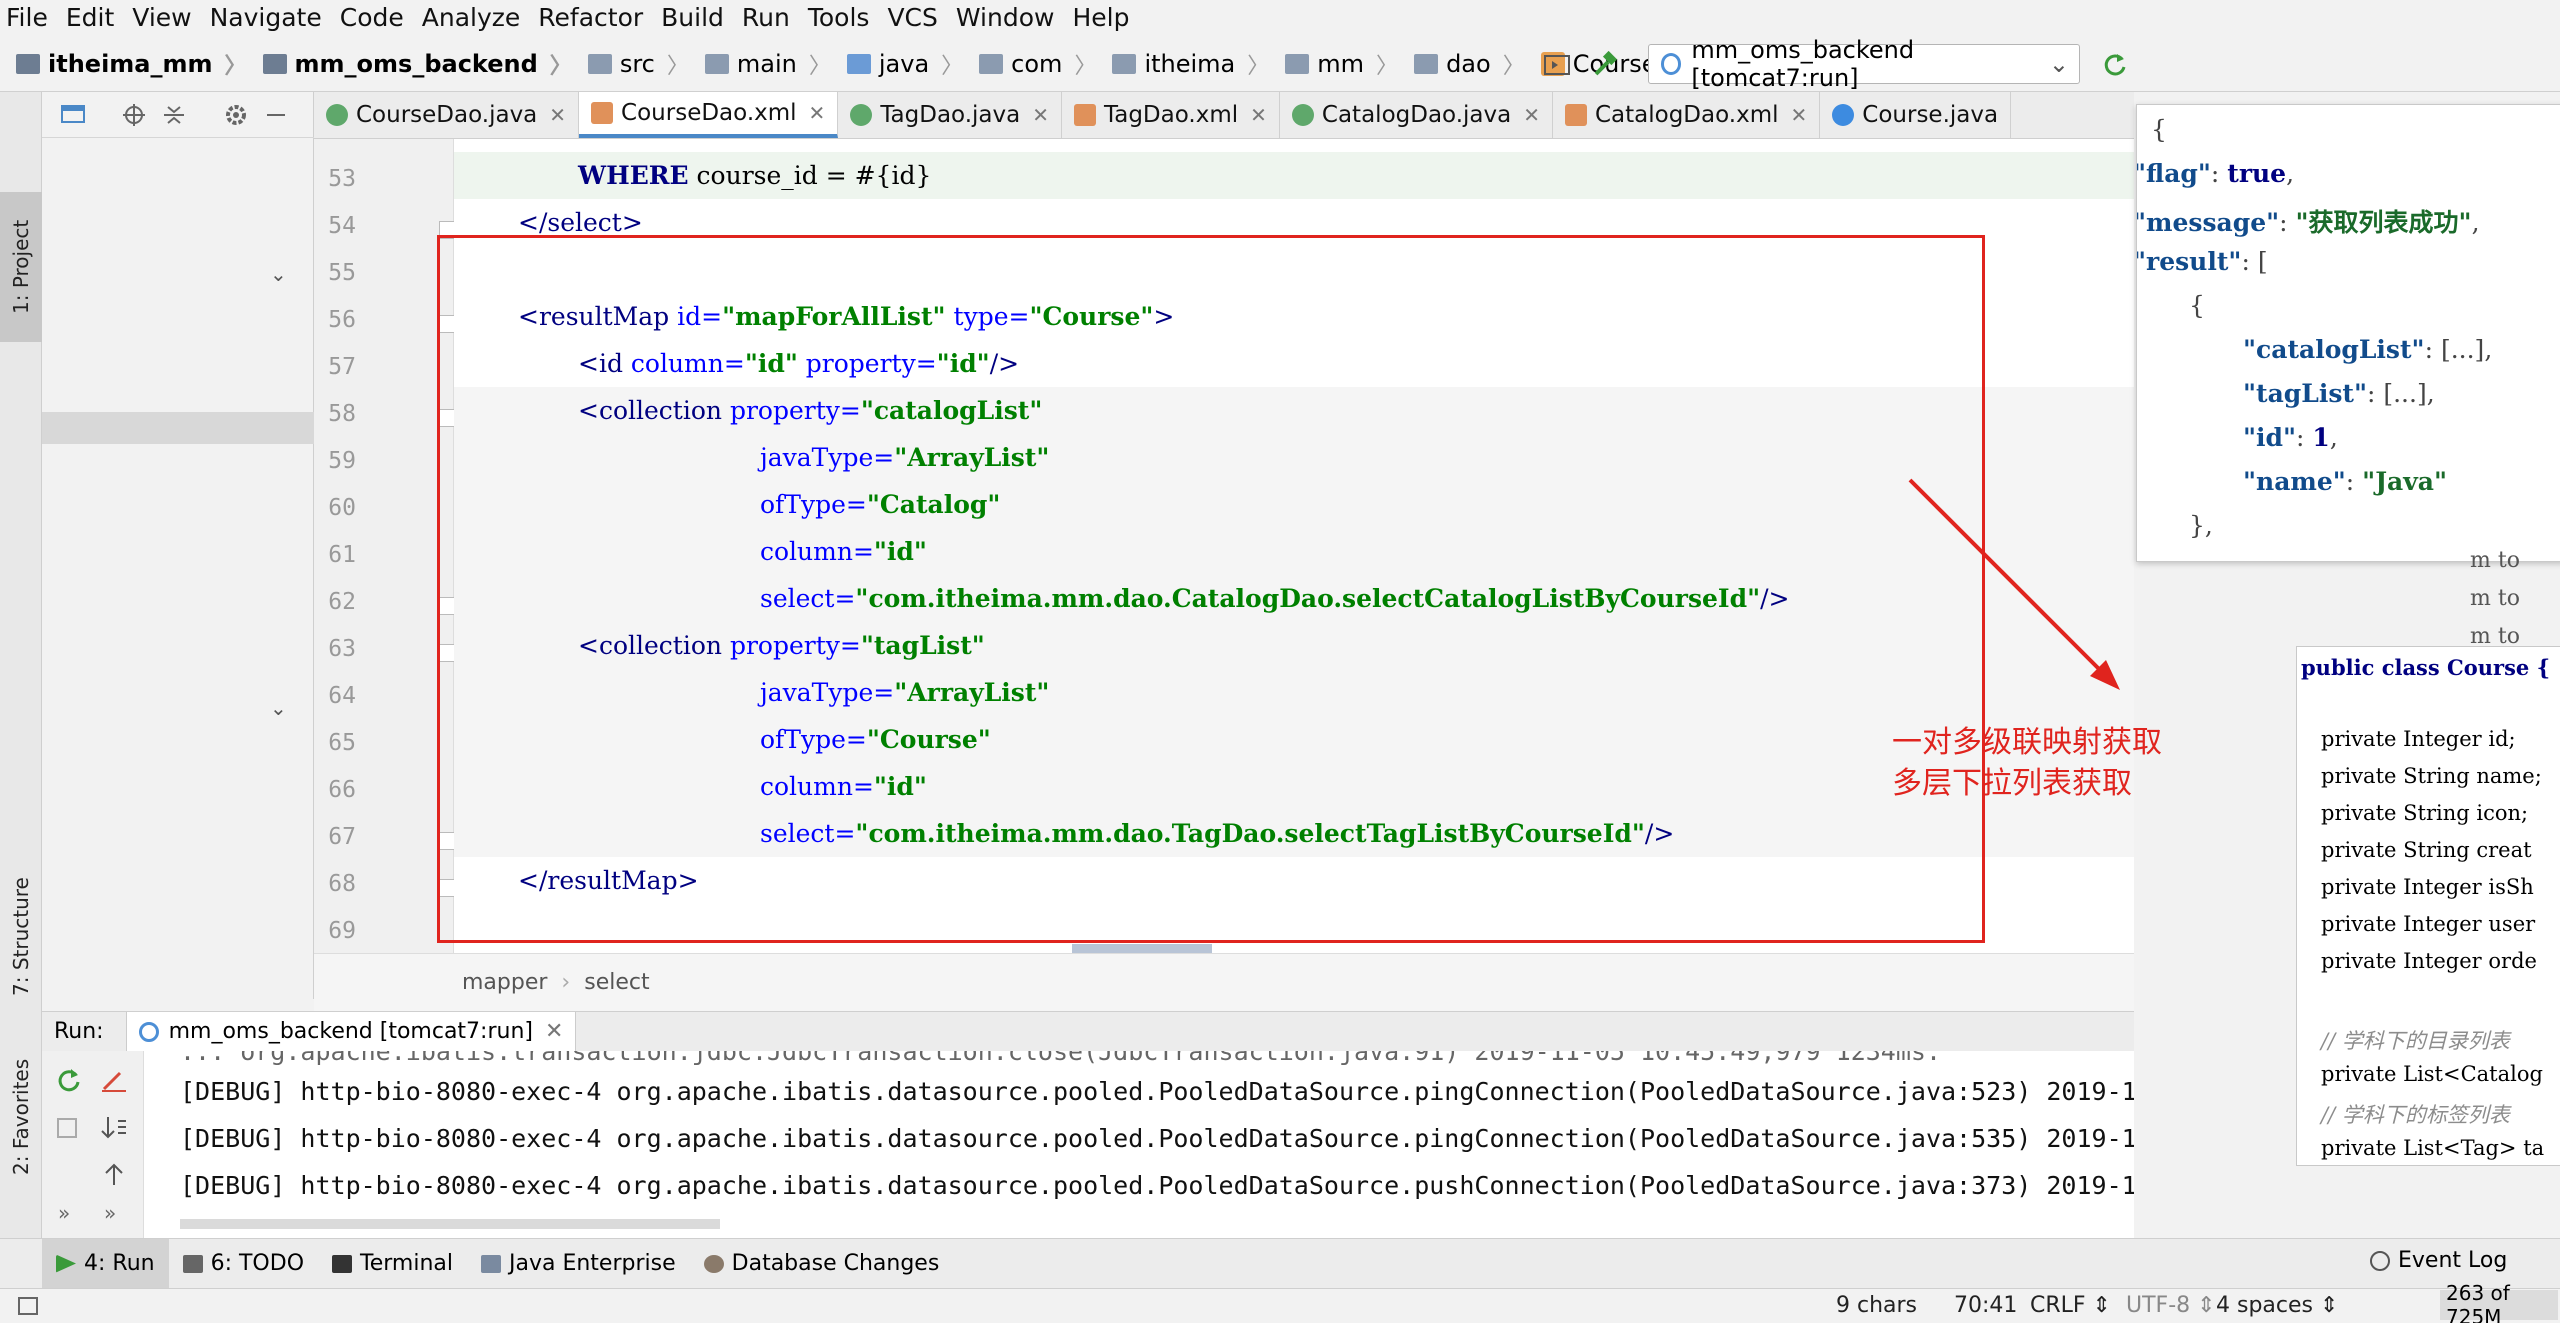 The image size is (2560, 1323). What do you see at coordinates (1029, 64) in the screenshot?
I see `crumb-com: com 〉` at bounding box center [1029, 64].